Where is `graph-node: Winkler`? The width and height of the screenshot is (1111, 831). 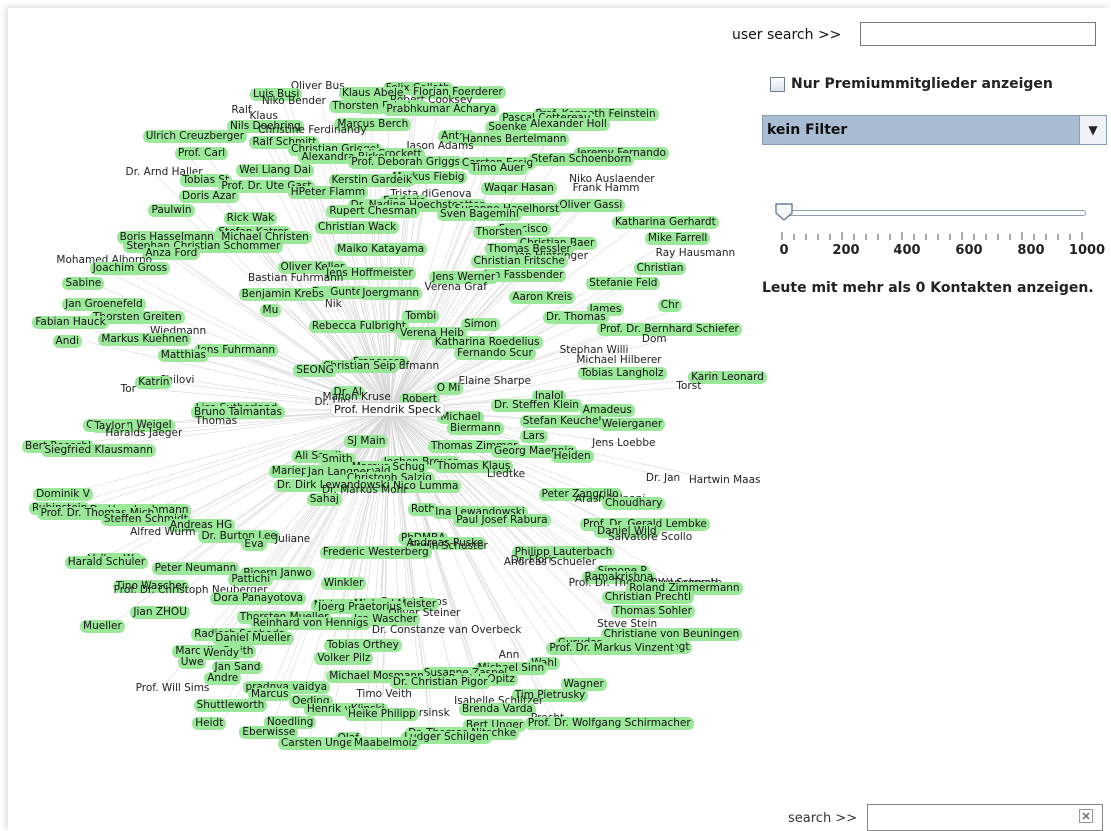 graph-node: Winkler is located at coordinates (343, 584).